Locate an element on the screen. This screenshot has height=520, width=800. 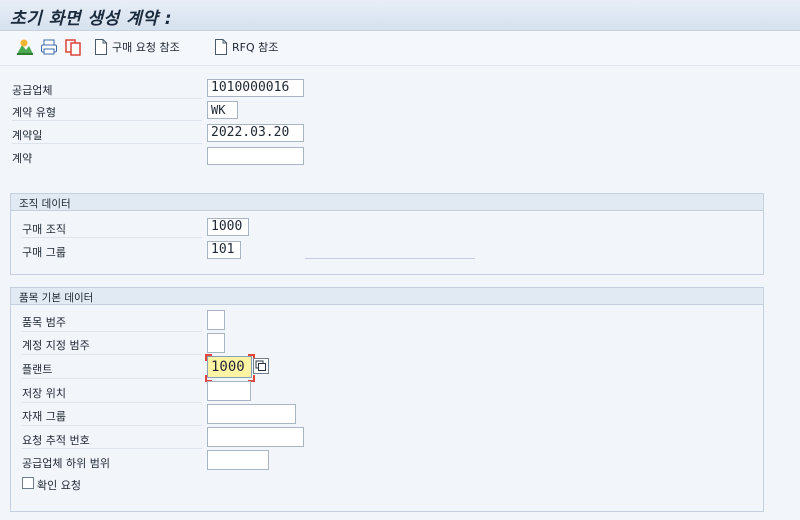
purchase-request-ref-button: 구매 요청 참조 is located at coordinates (137, 47).